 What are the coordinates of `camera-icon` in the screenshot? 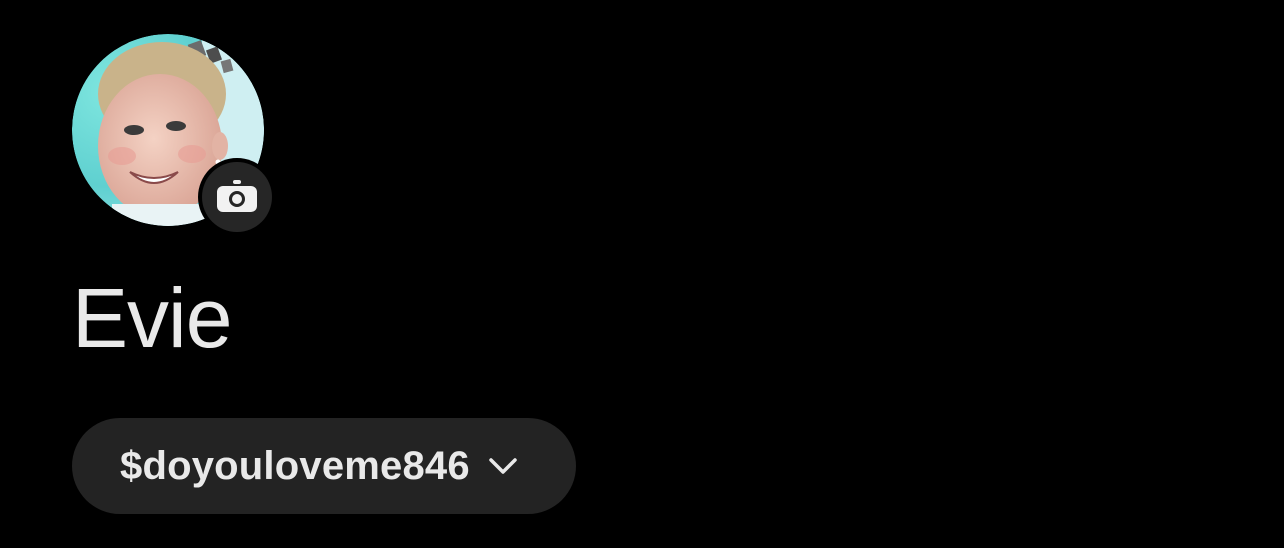 It's located at (237, 196).